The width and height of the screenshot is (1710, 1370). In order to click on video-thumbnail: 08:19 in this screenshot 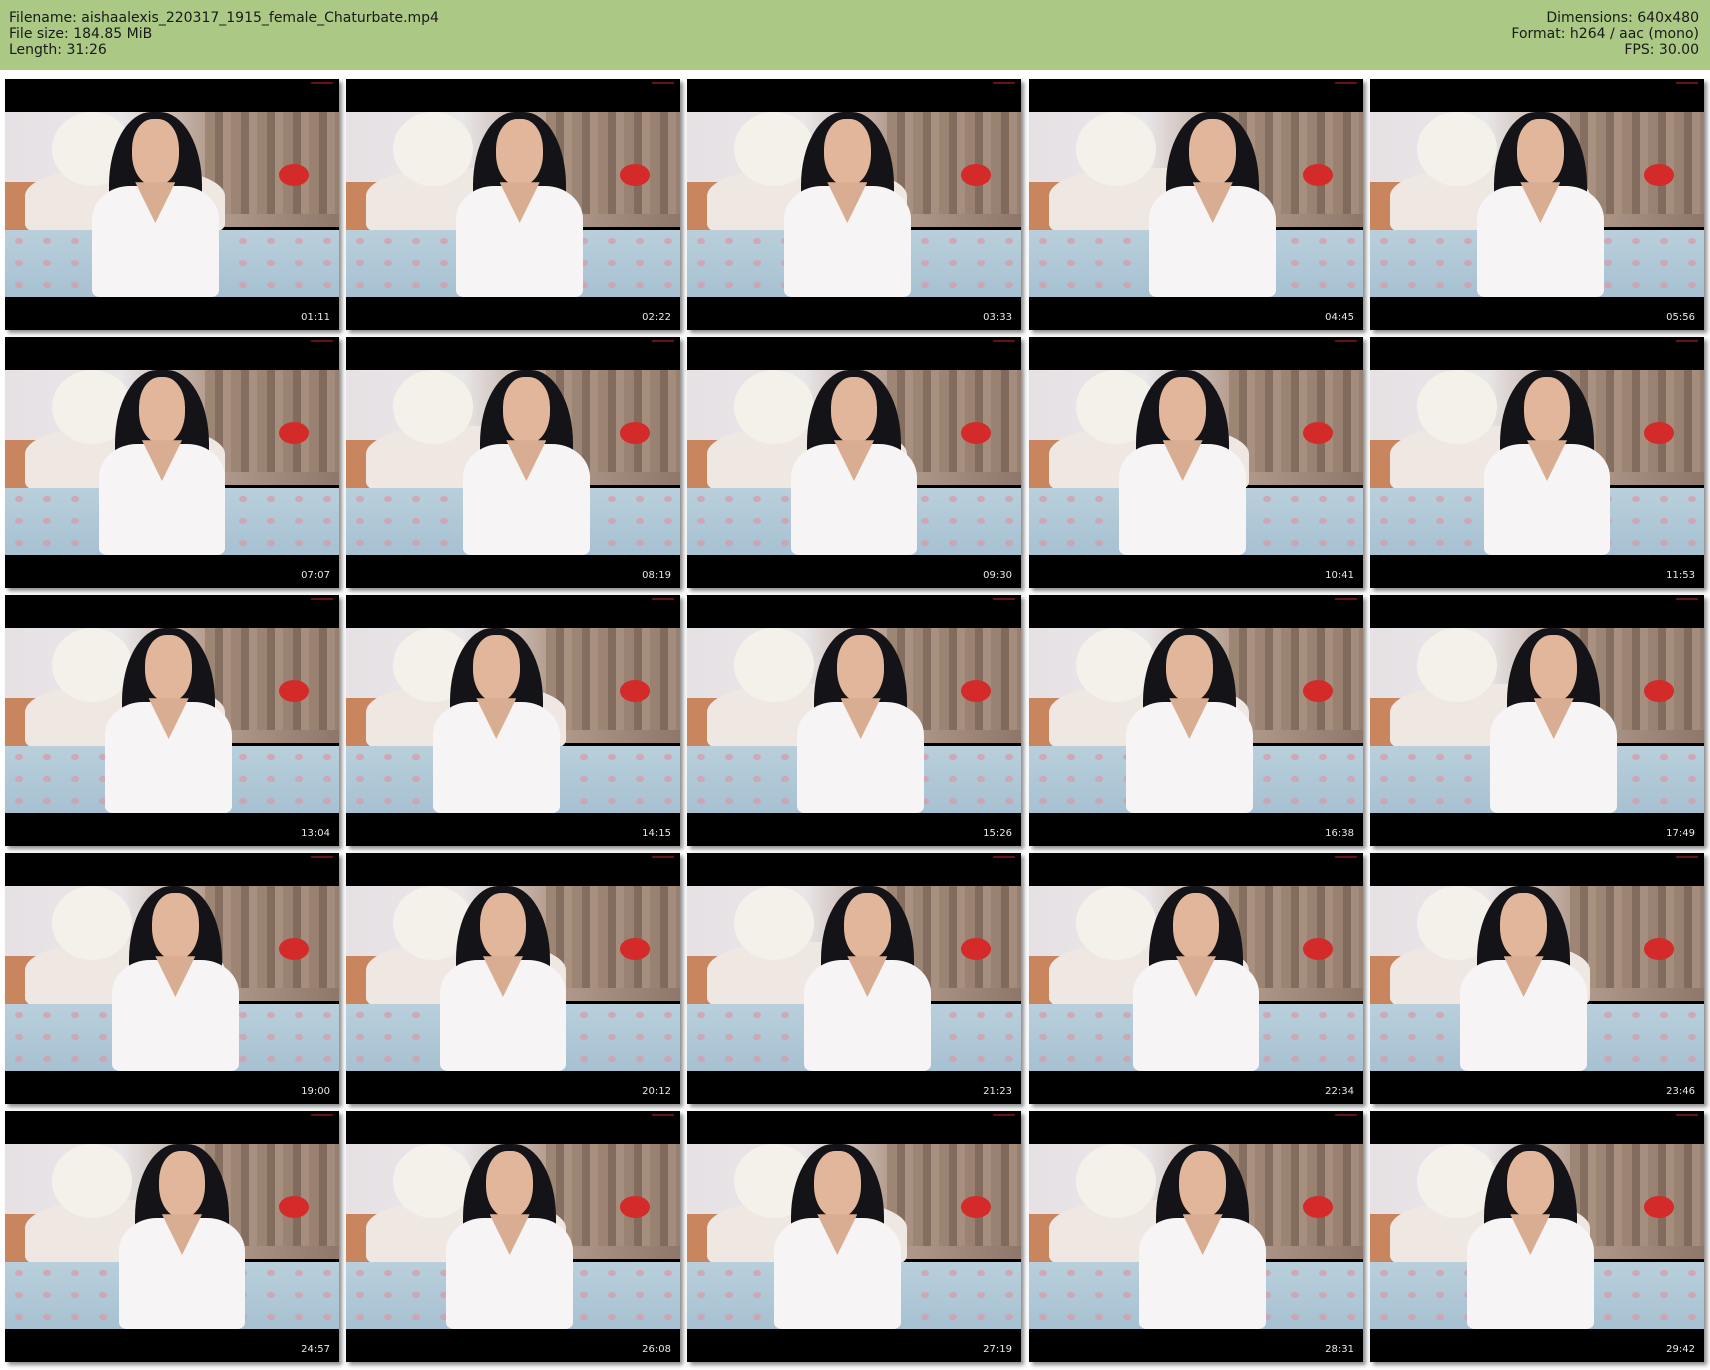, I will do `click(513, 462)`.